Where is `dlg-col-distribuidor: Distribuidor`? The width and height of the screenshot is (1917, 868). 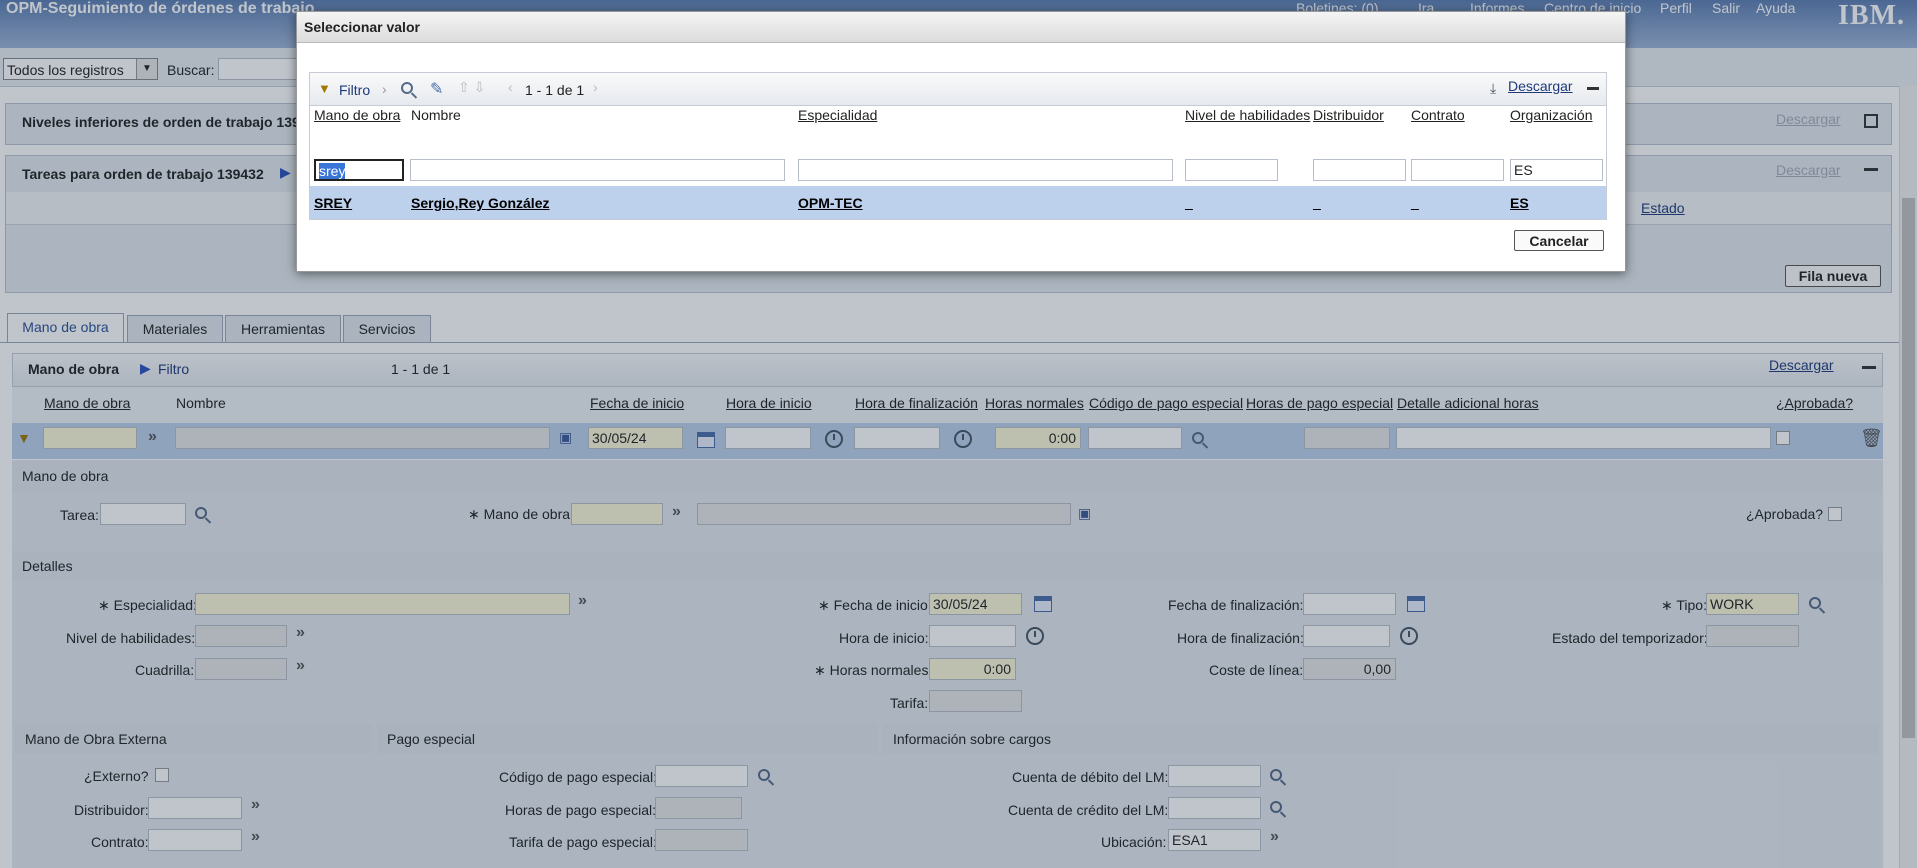 dlg-col-distribuidor: Distribuidor is located at coordinates (1348, 115).